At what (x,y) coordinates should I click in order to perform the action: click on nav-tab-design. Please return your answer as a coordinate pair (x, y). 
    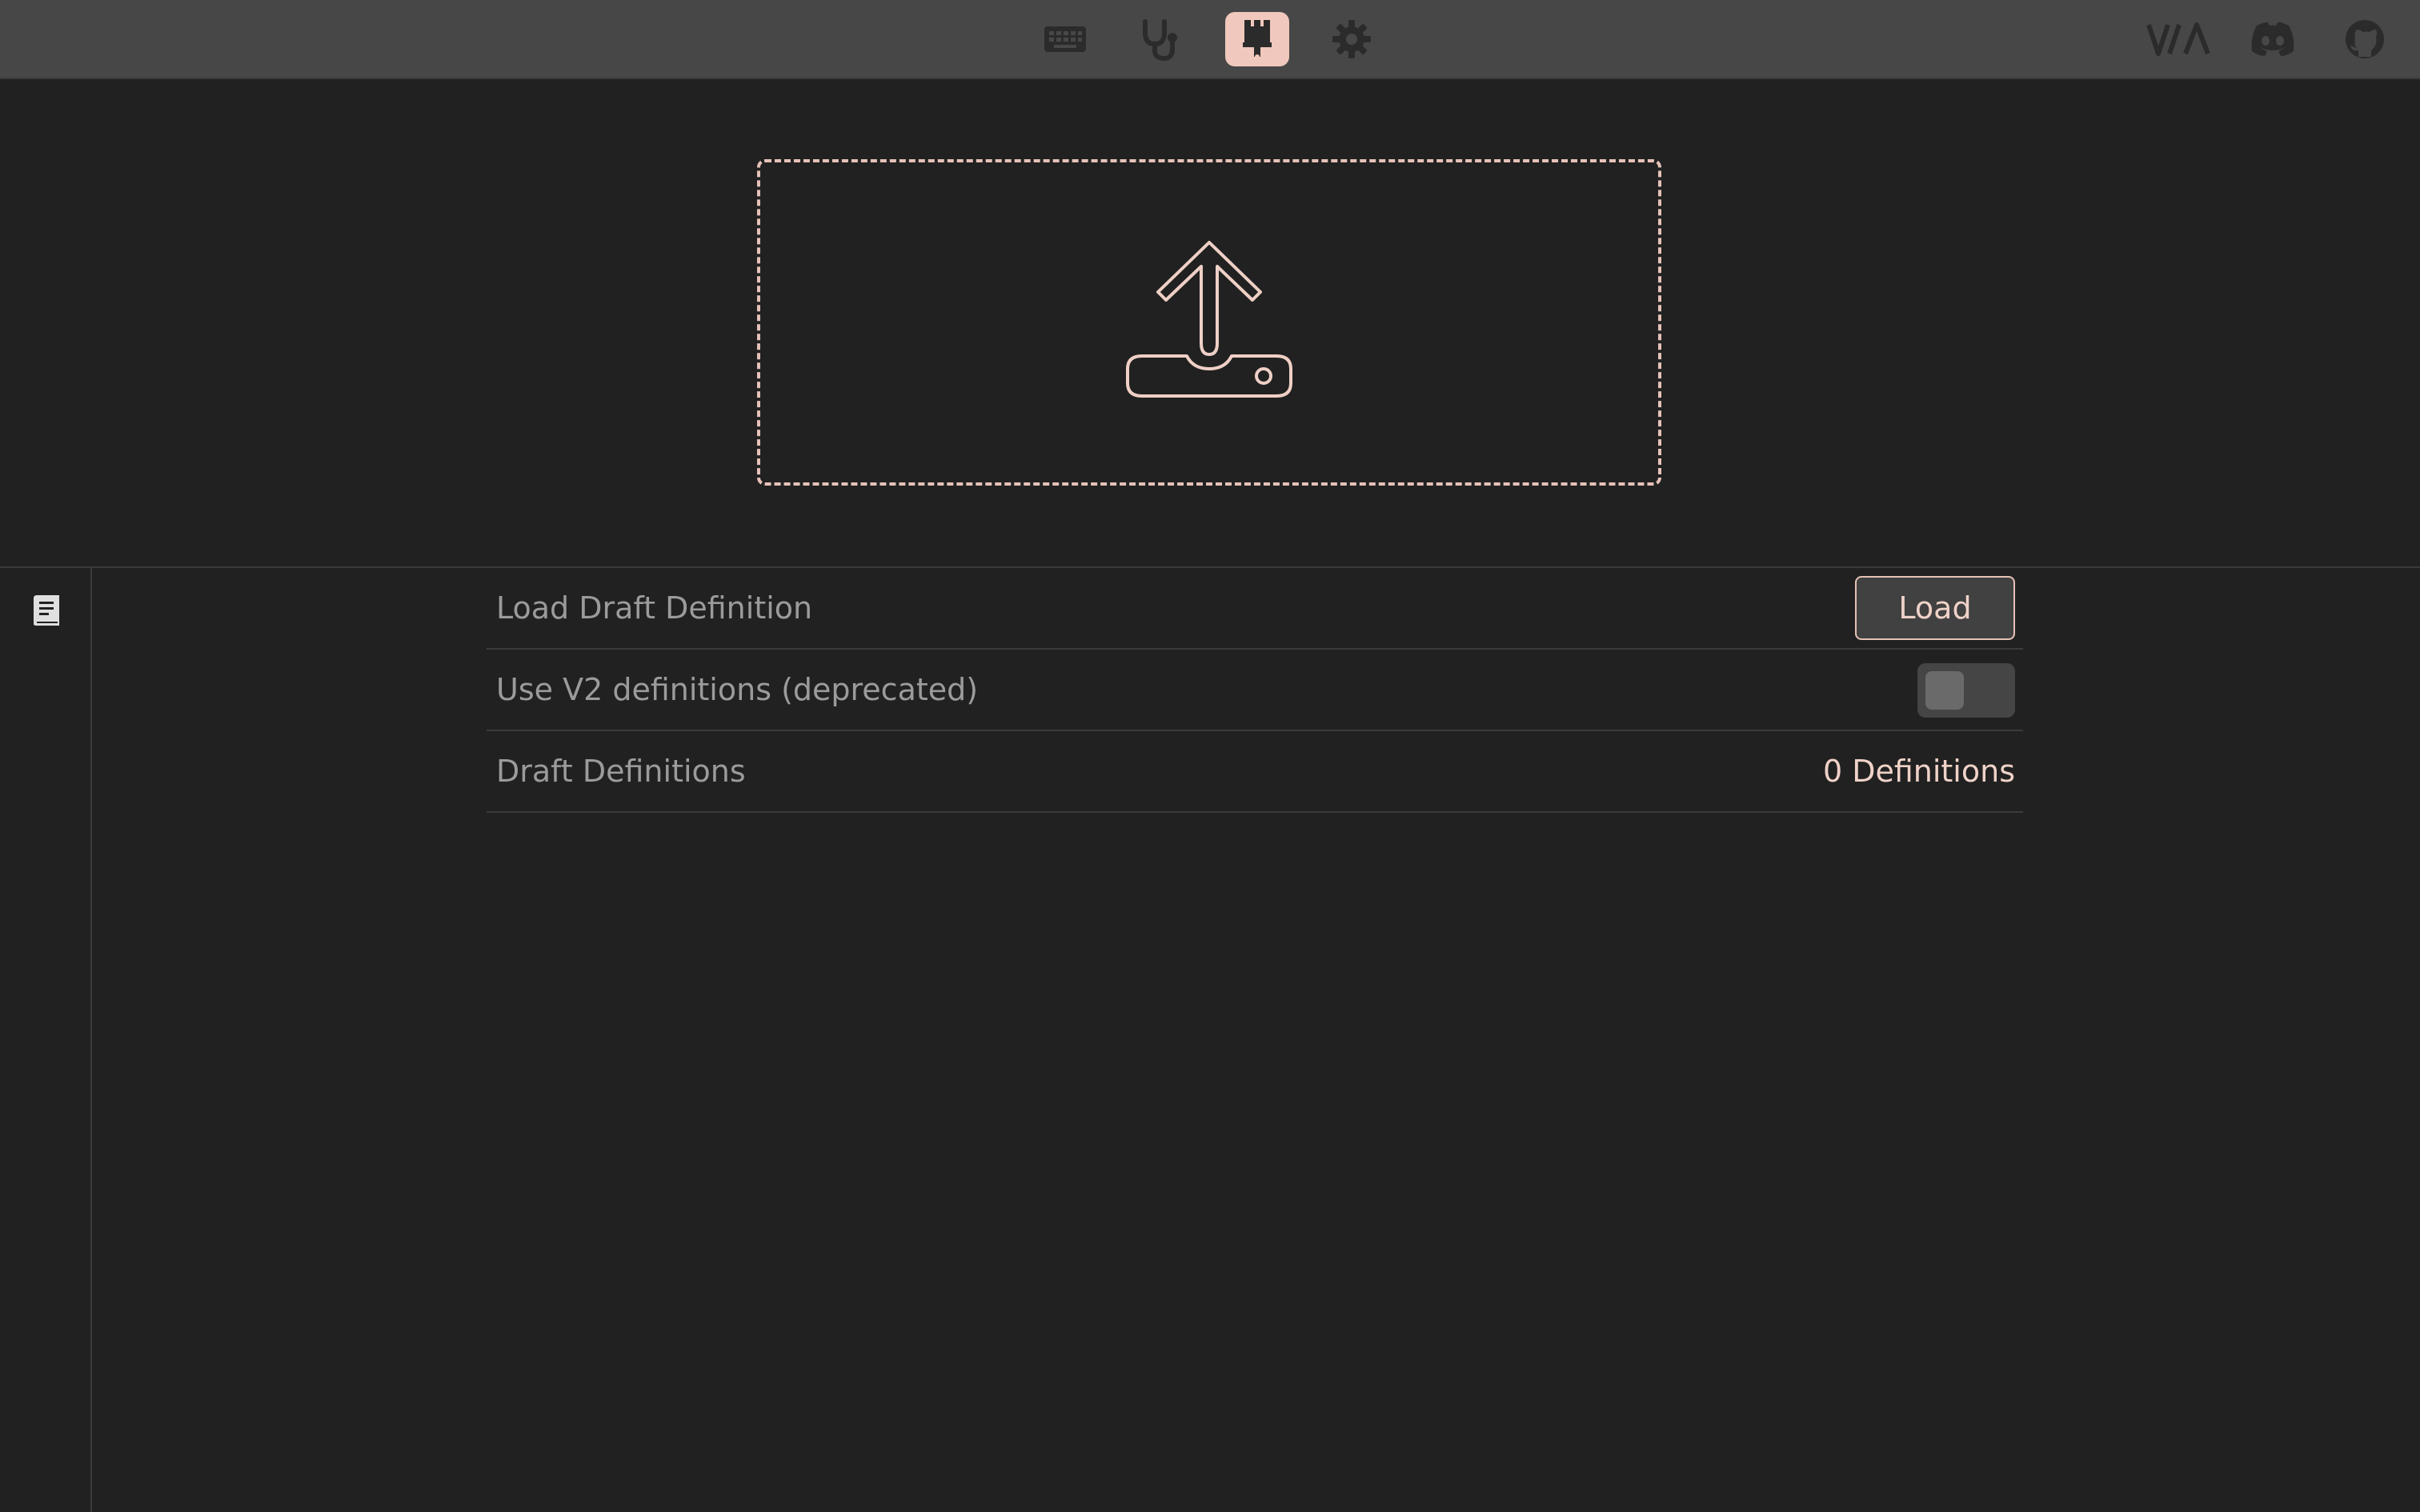
    Looking at the image, I should click on (1257, 39).